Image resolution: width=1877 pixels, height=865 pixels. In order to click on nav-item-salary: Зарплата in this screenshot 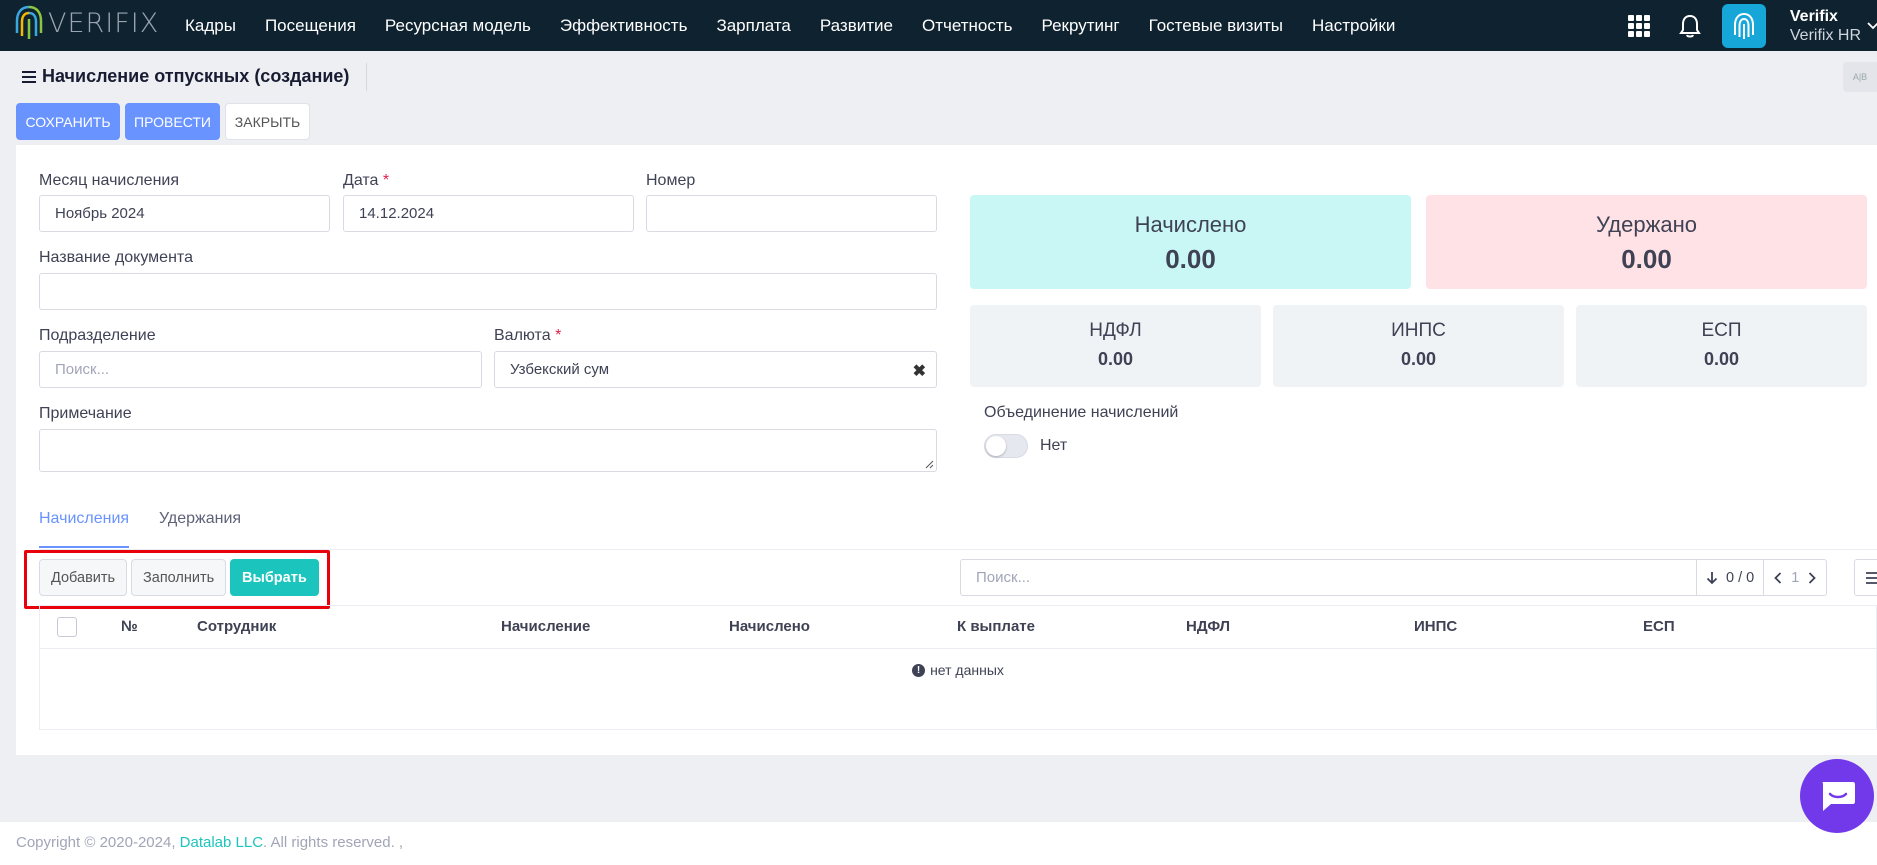, I will do `click(753, 26)`.